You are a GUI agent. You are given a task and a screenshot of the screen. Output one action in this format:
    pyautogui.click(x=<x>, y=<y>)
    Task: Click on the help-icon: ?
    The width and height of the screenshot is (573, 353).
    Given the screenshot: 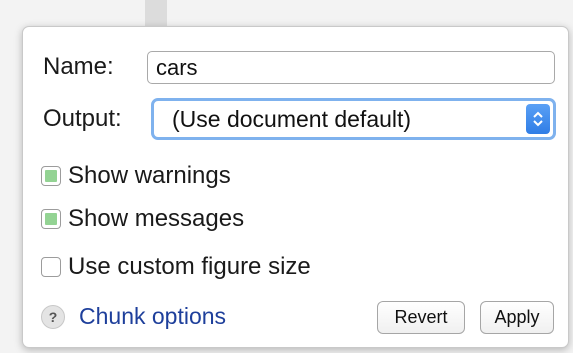 What is the action you would take?
    pyautogui.click(x=53, y=316)
    